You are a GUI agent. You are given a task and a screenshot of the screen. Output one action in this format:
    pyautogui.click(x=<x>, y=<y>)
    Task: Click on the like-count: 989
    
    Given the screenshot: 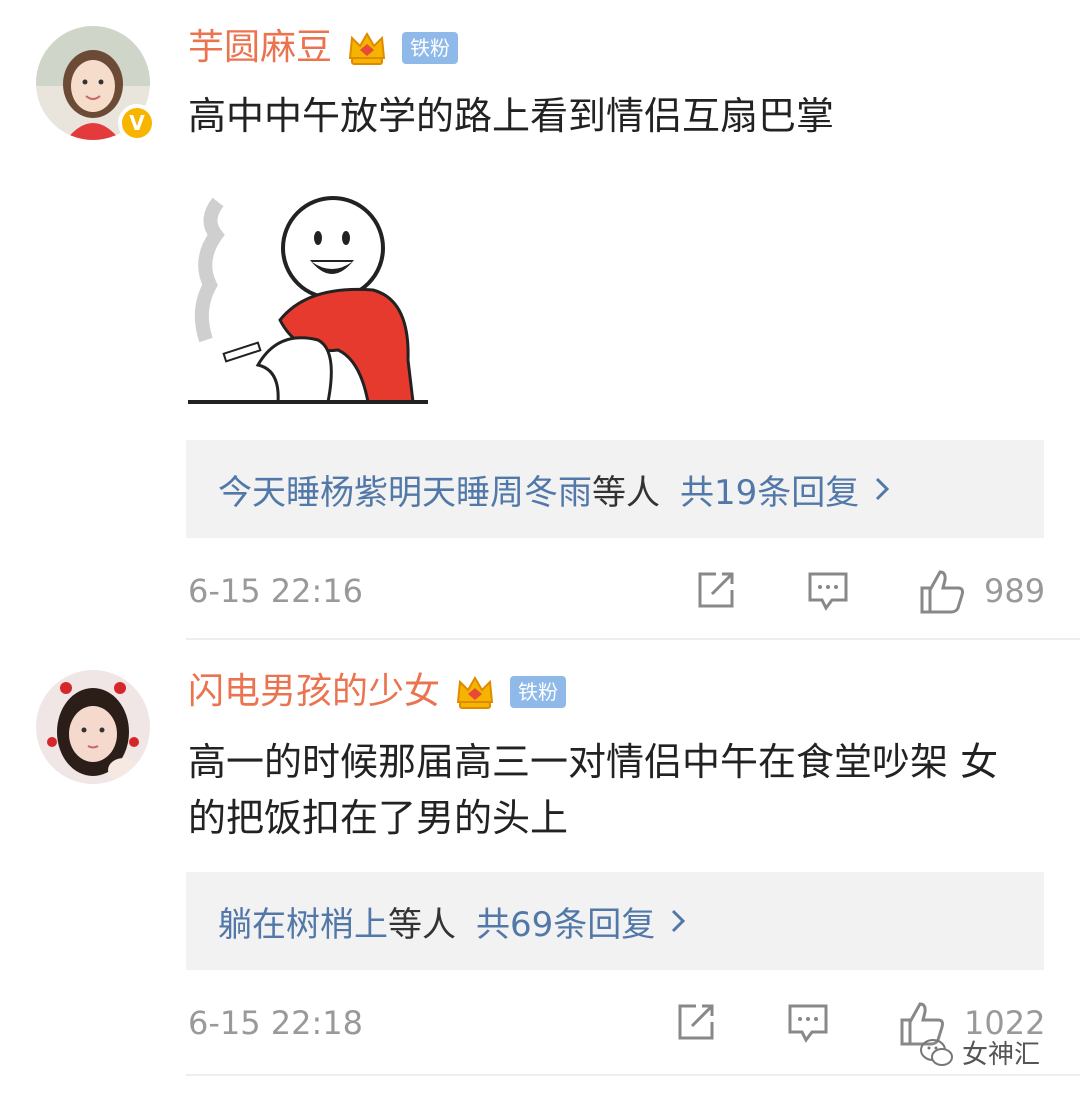 What is the action you would take?
    pyautogui.click(x=1015, y=591)
    